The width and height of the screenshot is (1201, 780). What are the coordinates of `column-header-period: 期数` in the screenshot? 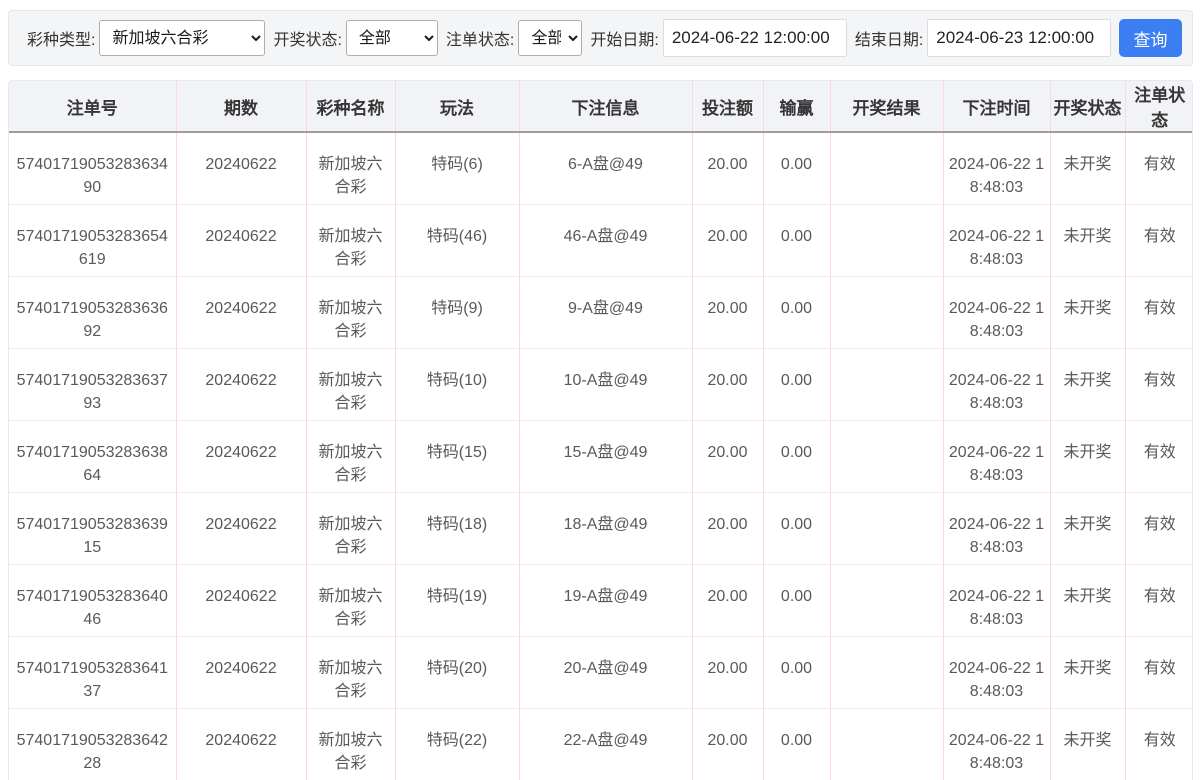 It's located at (241, 107).